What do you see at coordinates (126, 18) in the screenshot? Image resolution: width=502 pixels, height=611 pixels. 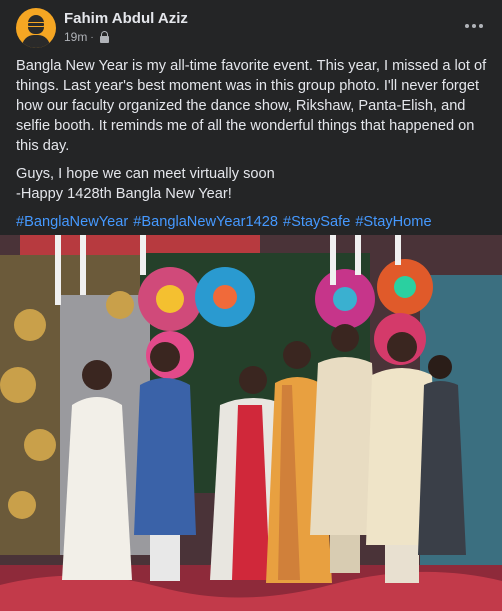 I see `author-name: Fahim Abdul Aziz` at bounding box center [126, 18].